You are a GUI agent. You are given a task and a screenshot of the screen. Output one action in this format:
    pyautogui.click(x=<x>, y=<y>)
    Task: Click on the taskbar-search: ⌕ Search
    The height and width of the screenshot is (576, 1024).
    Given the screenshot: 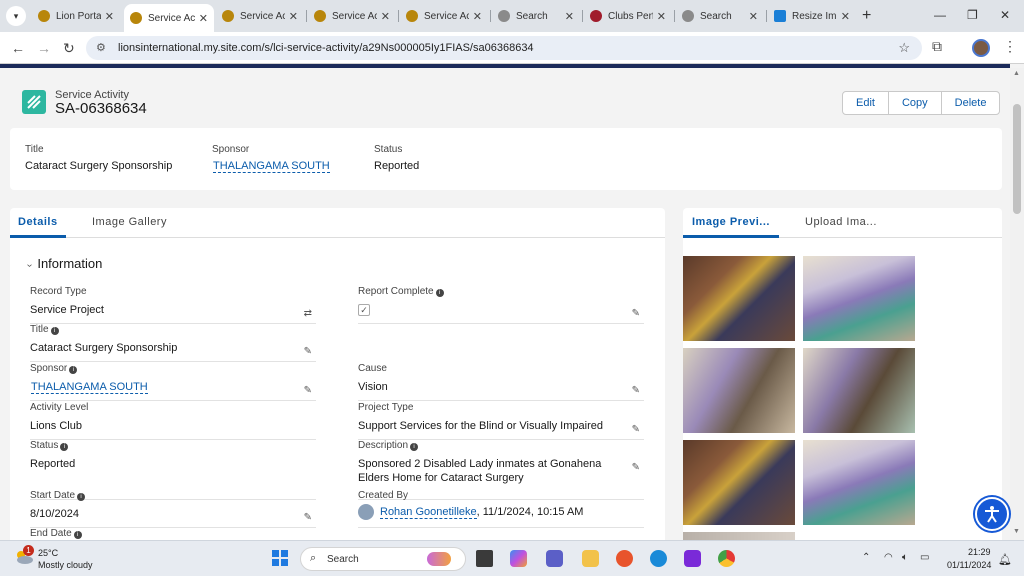 What is the action you would take?
    pyautogui.click(x=383, y=559)
    